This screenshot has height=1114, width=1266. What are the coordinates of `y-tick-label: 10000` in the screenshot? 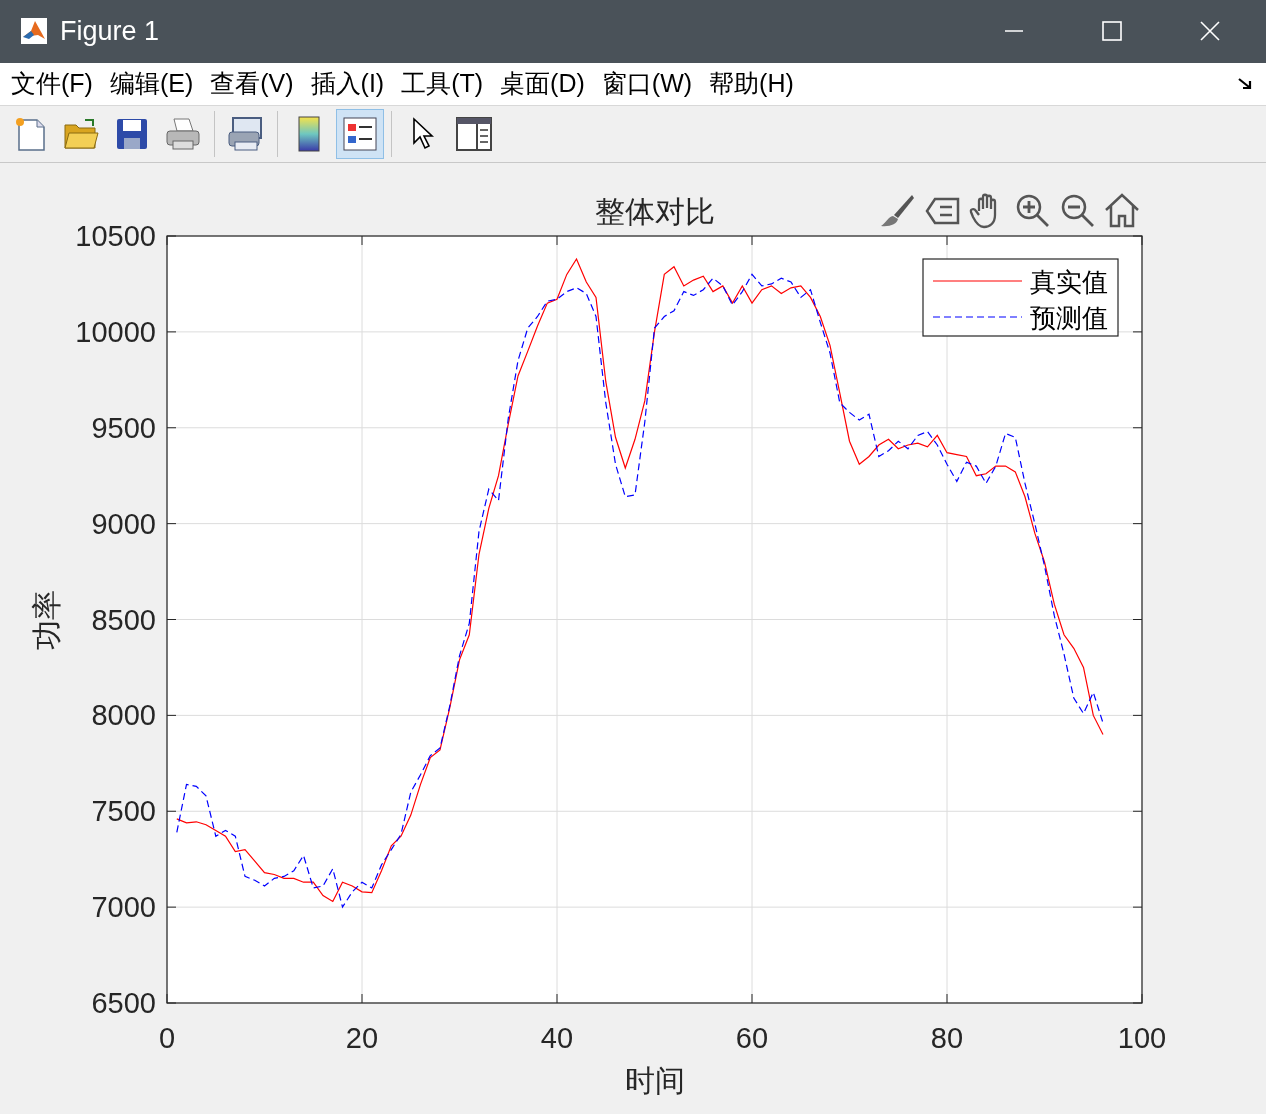 It's located at (115, 331).